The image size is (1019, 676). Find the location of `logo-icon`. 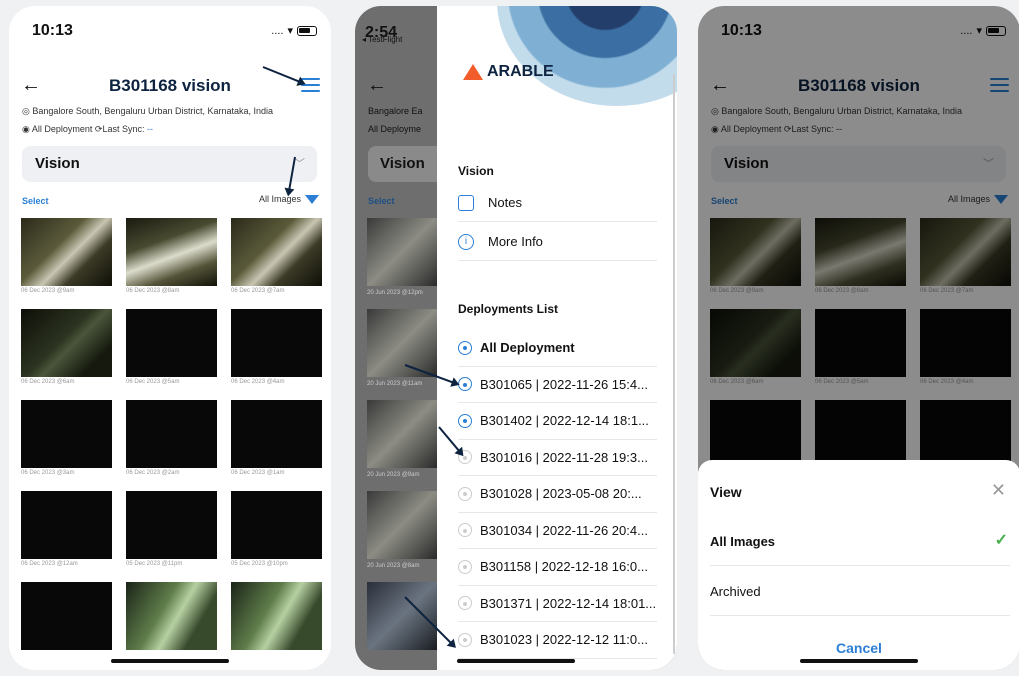

logo-icon is located at coordinates (473, 72).